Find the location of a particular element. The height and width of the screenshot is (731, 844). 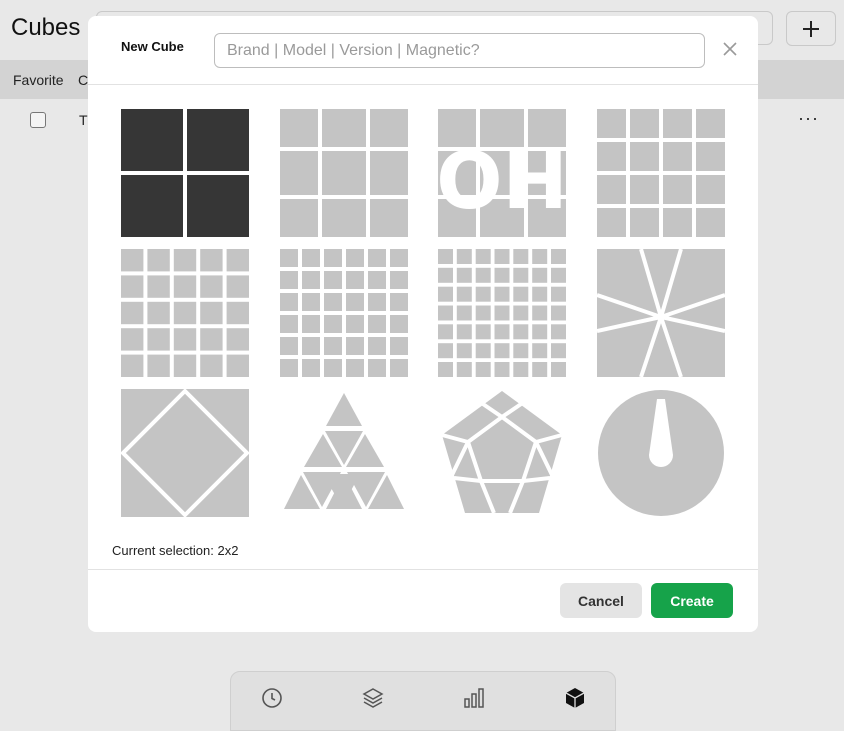

modal-title: New Cube is located at coordinates (152, 46).